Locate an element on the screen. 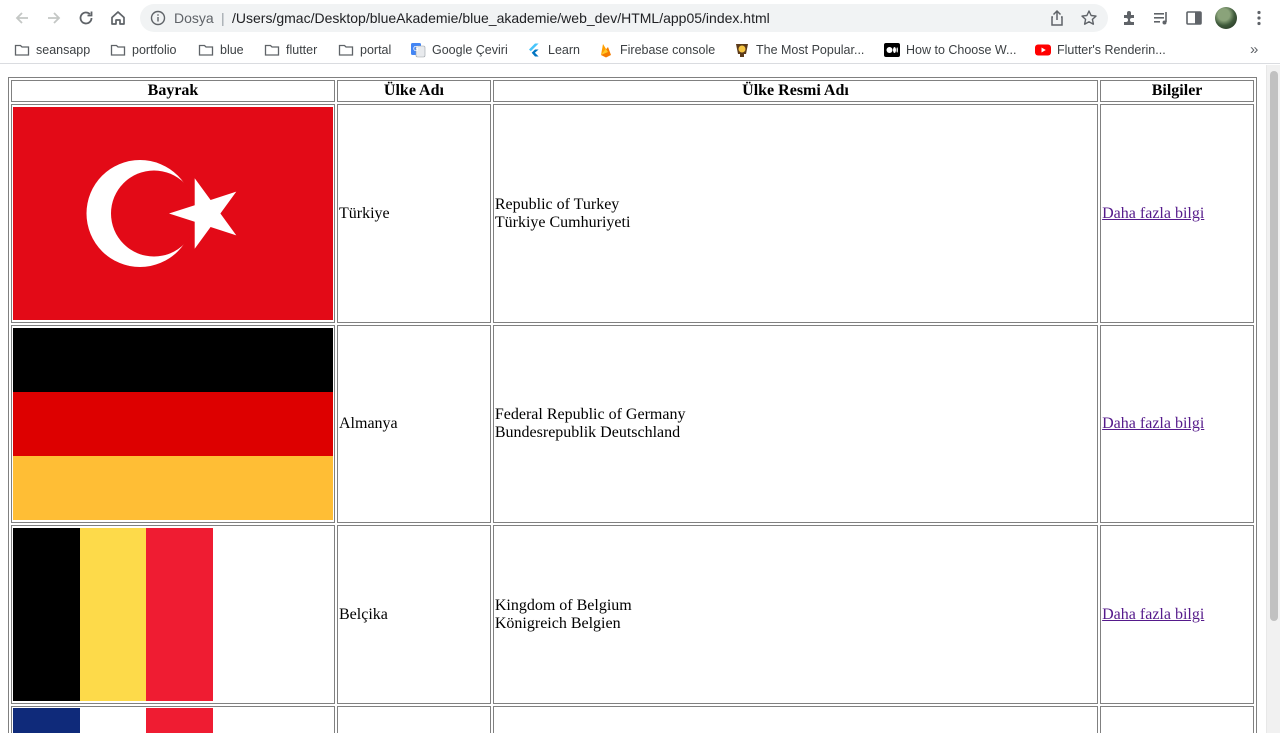 The width and height of the screenshot is (1280, 733). bookmark-item: Firebase console is located at coordinates (656, 50).